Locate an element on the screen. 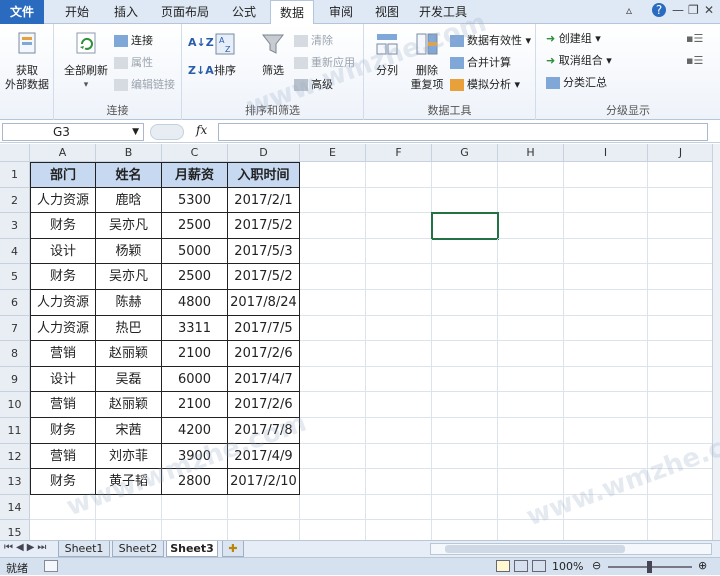 This screenshot has width=720, height=576. show-detail-icon: ▪☰ is located at coordinates (694, 38).